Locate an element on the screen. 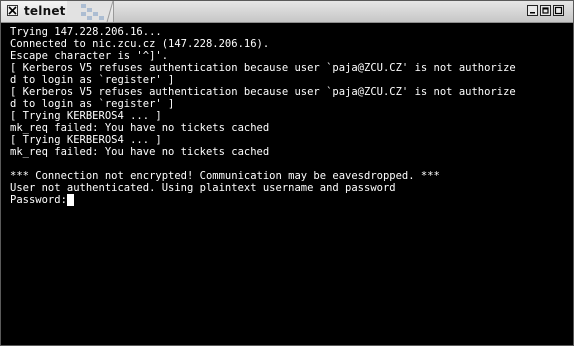 Image resolution: width=574 pixels, height=346 pixels. maximize-icon is located at coordinates (545, 10).